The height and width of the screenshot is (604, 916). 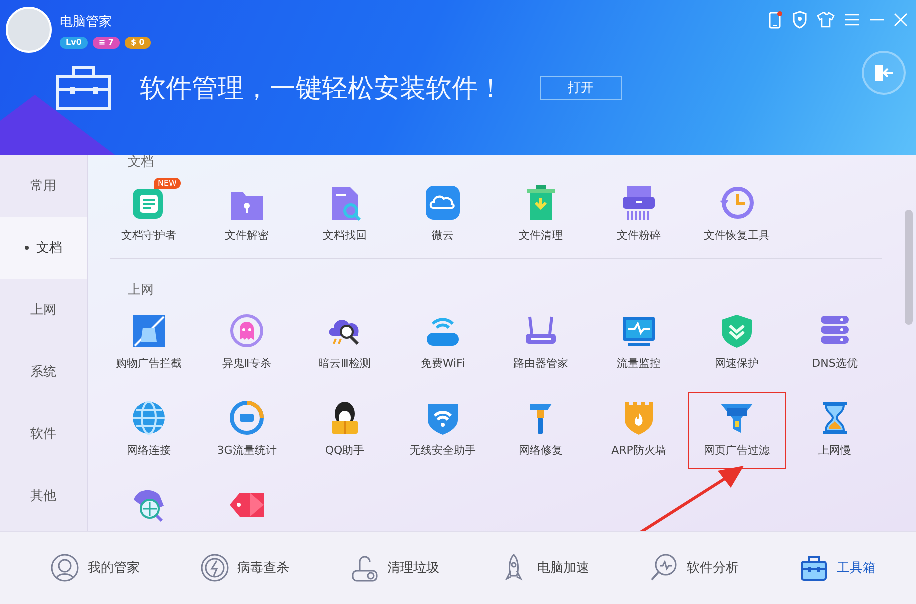 I want to click on tool-label: 文件清理, so click(x=541, y=235).